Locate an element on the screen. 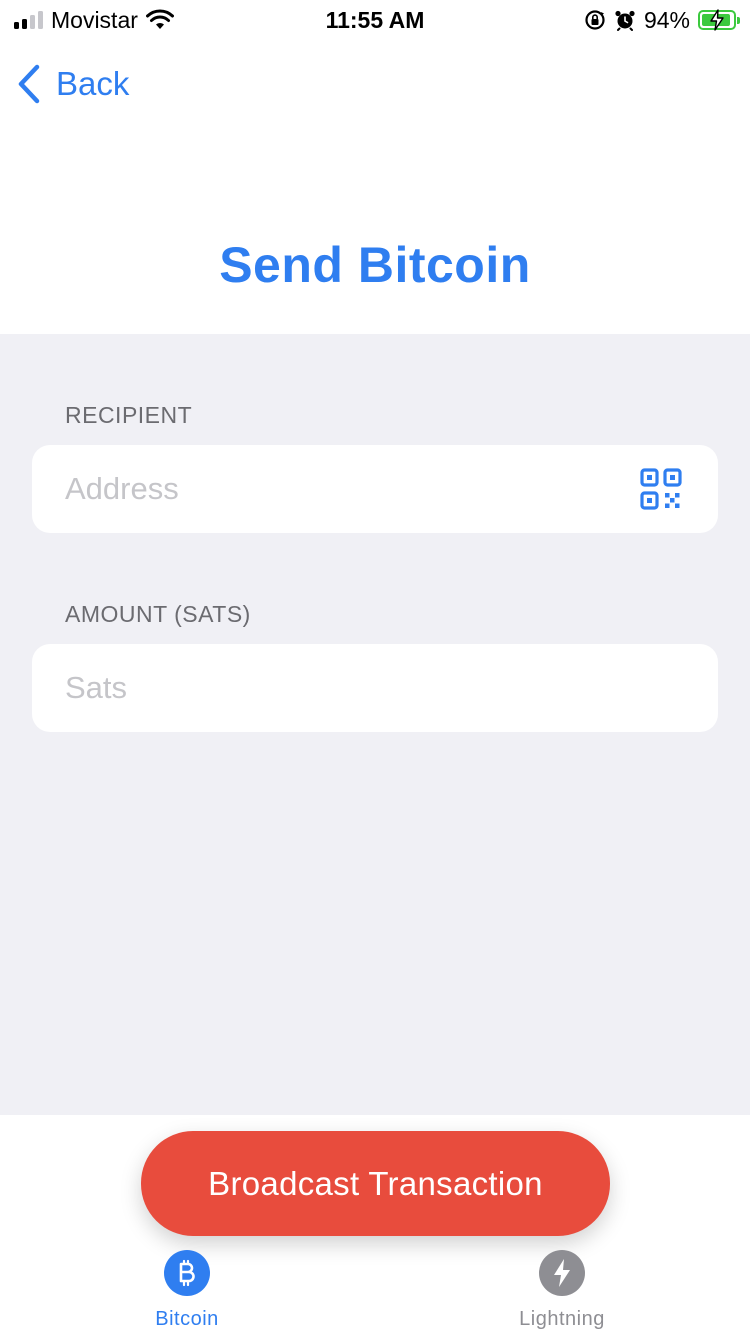 This screenshot has height=1334, width=750. recipient-field is located at coordinates (375, 489).